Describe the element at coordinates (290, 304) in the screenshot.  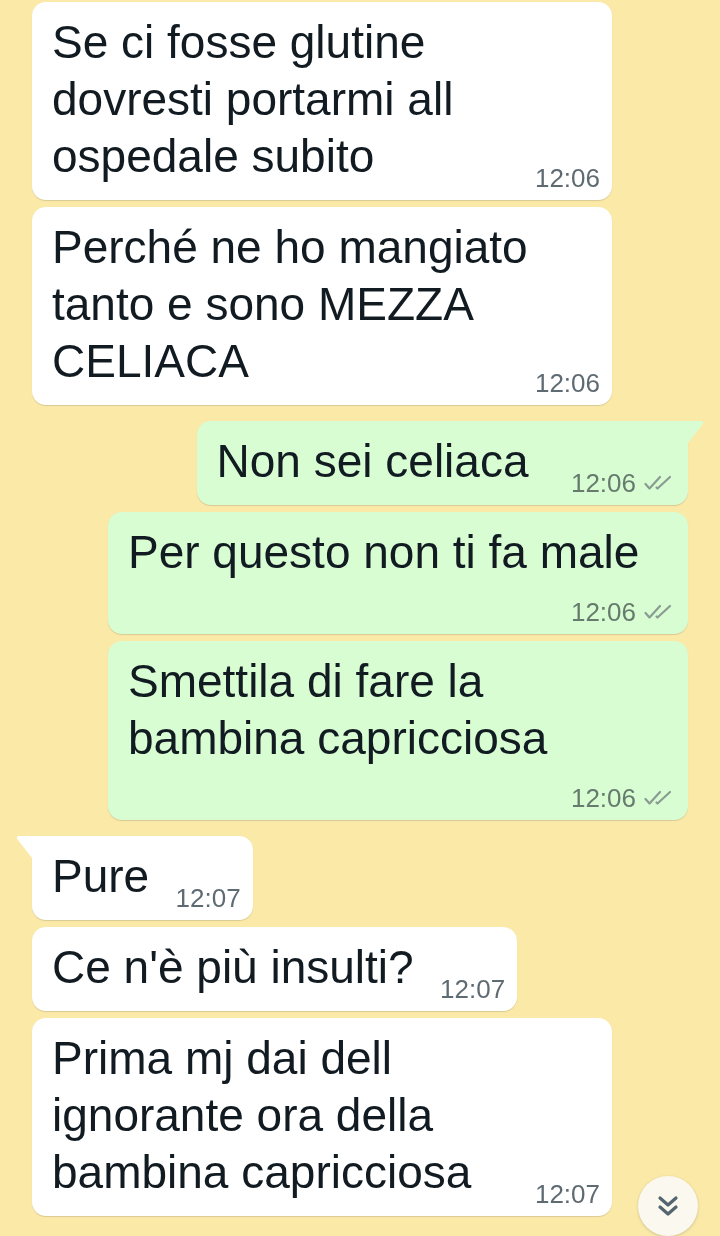
I see `message-text: Perché ne ho mangiato tanto e sono MEZZA CELIACA` at that location.